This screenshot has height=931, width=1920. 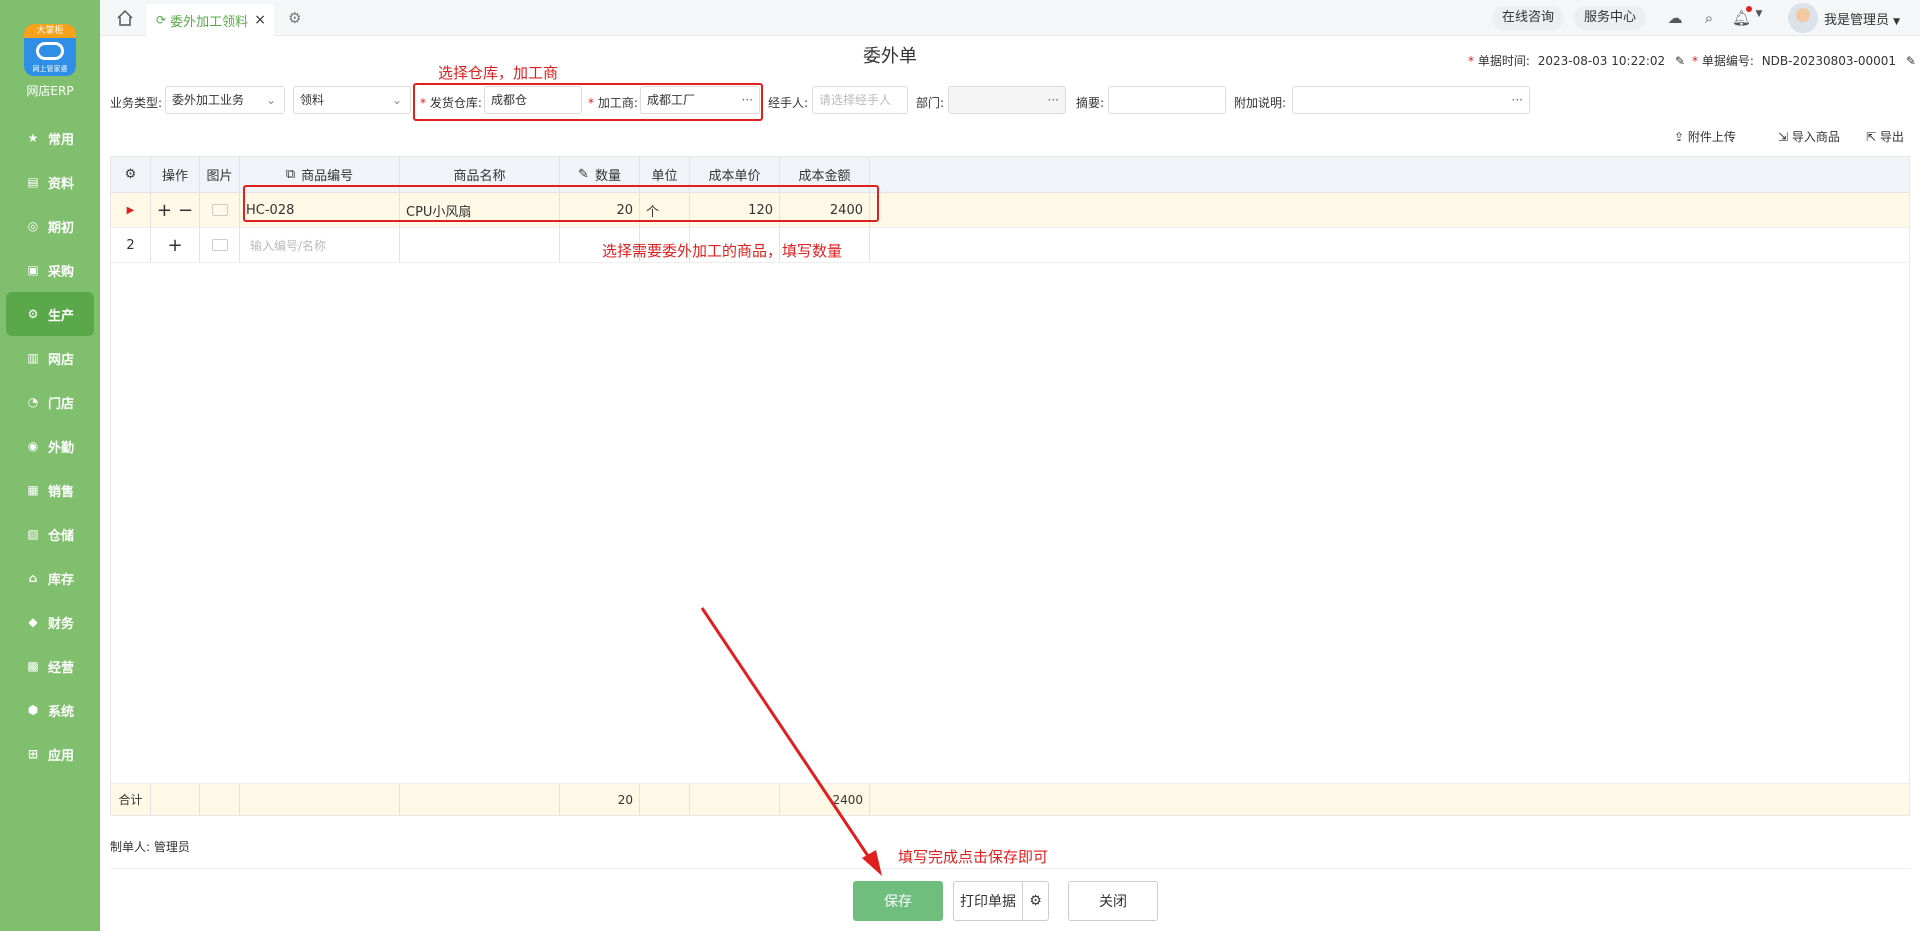 What do you see at coordinates (161, 20) in the screenshot?
I see `refresh-icon: ⟳` at bounding box center [161, 20].